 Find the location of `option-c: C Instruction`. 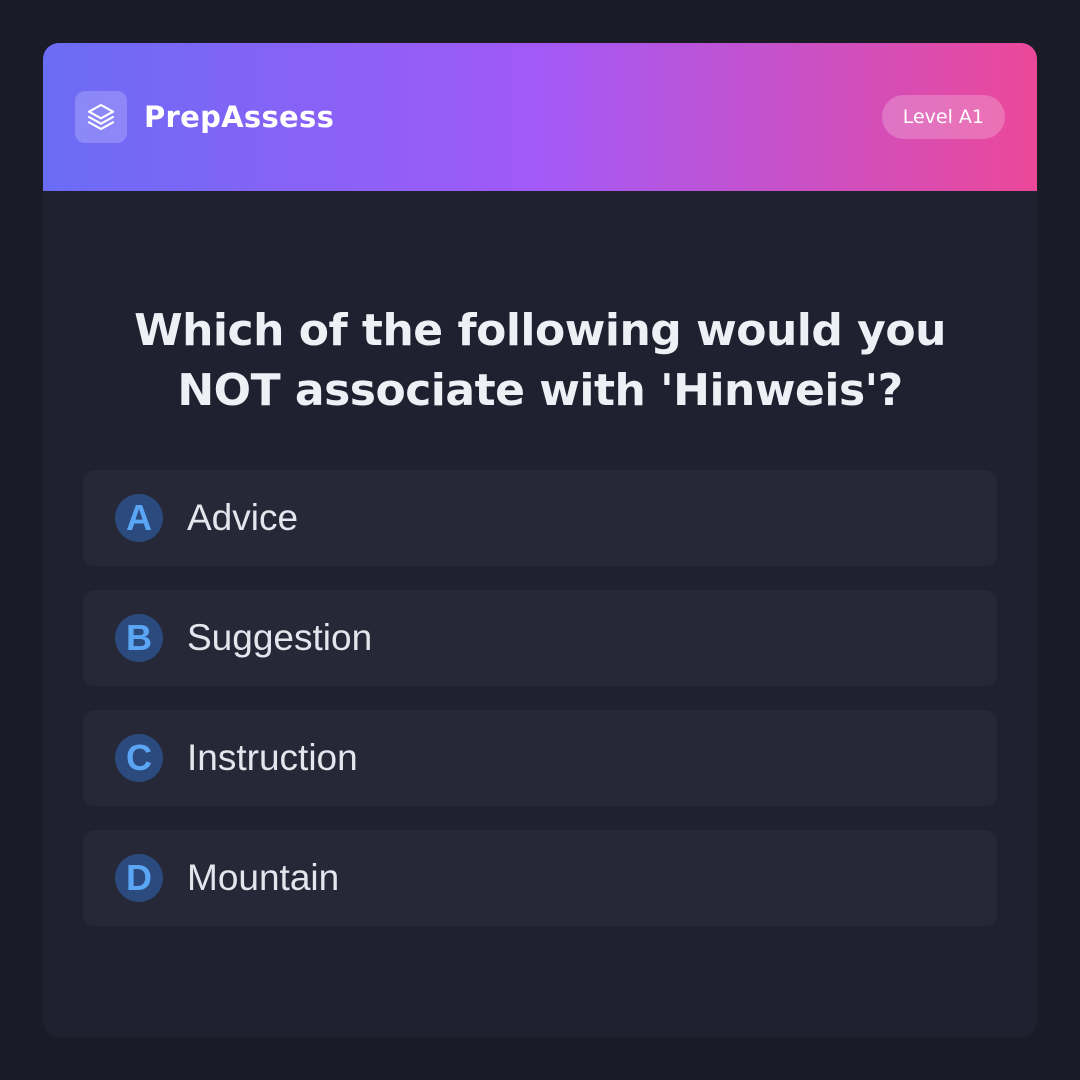

option-c: C Instruction is located at coordinates (540, 758).